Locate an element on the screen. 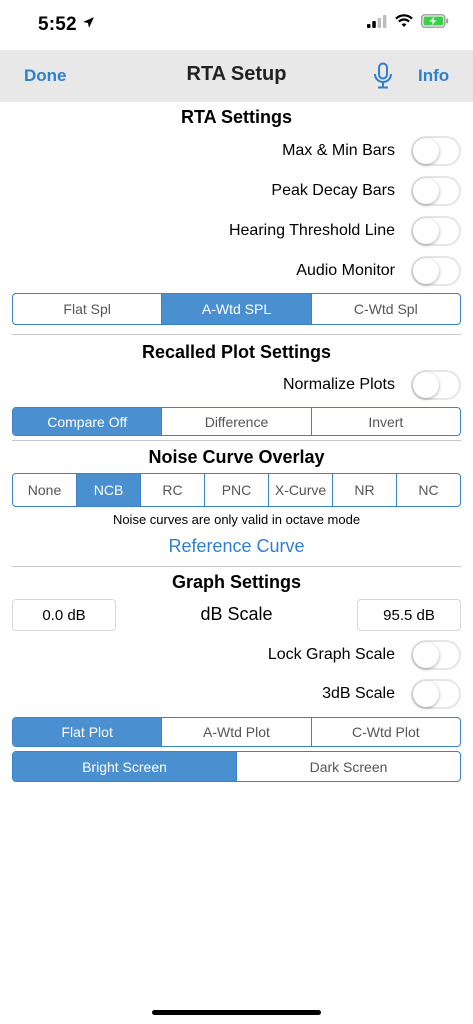  plot-weighting-segmented-control: Flat Plot A-Wtd Plot C-Wtd Plot is located at coordinates (236, 732).